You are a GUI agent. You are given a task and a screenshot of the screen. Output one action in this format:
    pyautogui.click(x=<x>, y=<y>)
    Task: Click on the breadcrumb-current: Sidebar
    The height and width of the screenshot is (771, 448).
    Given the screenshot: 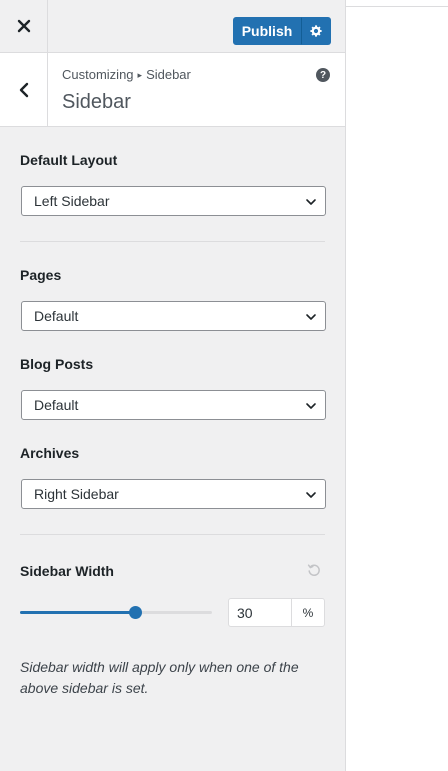 What is the action you would take?
    pyautogui.click(x=168, y=74)
    